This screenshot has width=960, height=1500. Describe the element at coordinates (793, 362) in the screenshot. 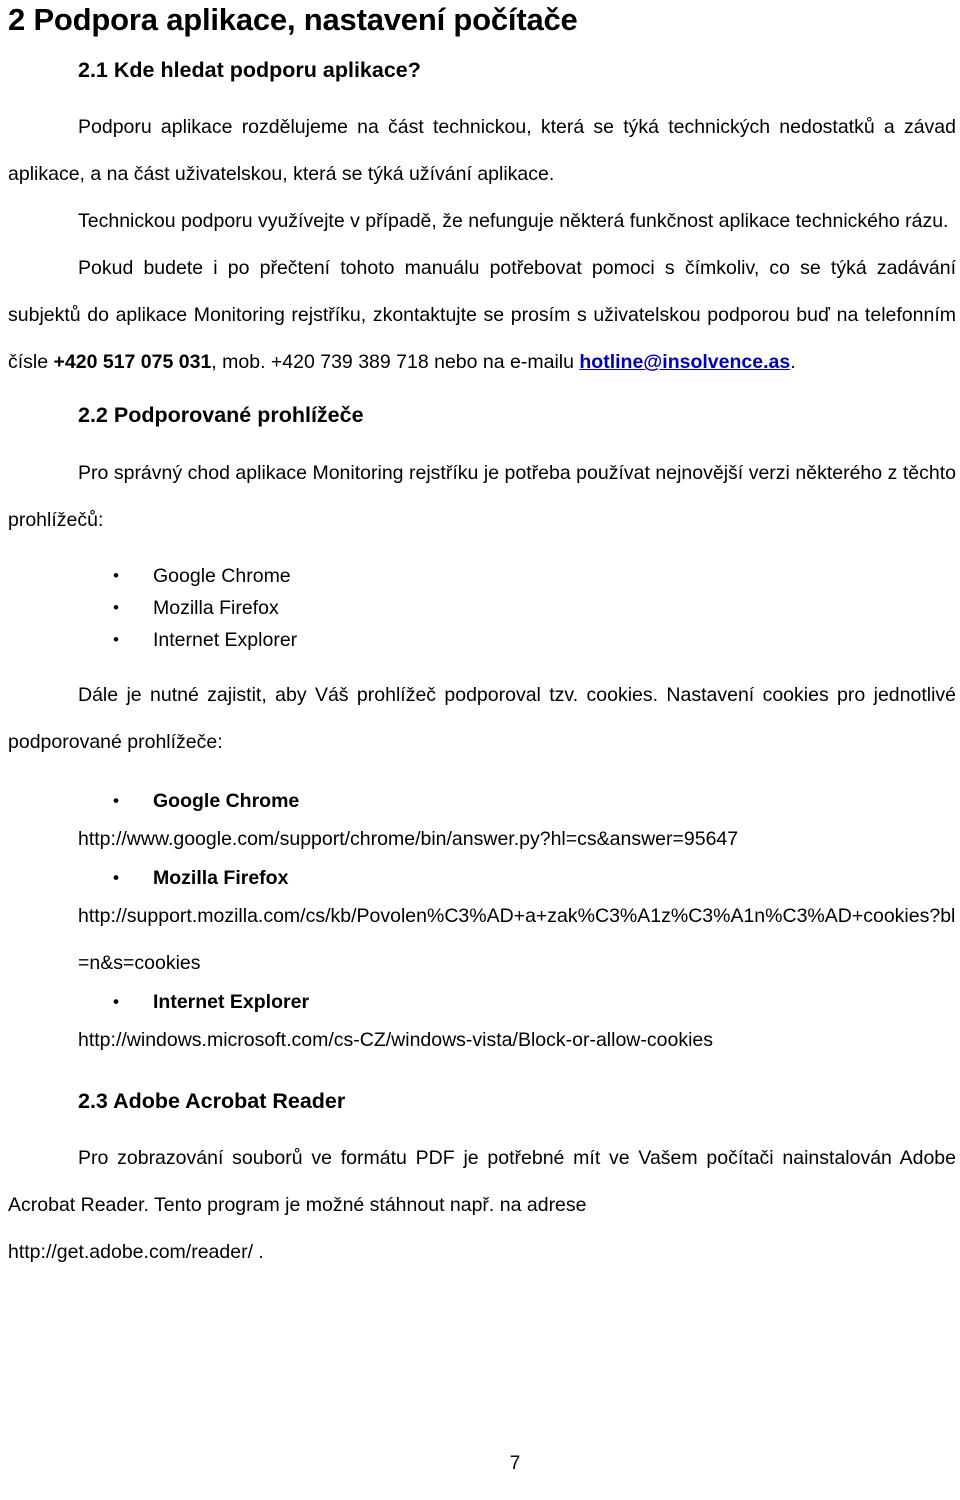

I see `contact-text-part-4: .` at that location.